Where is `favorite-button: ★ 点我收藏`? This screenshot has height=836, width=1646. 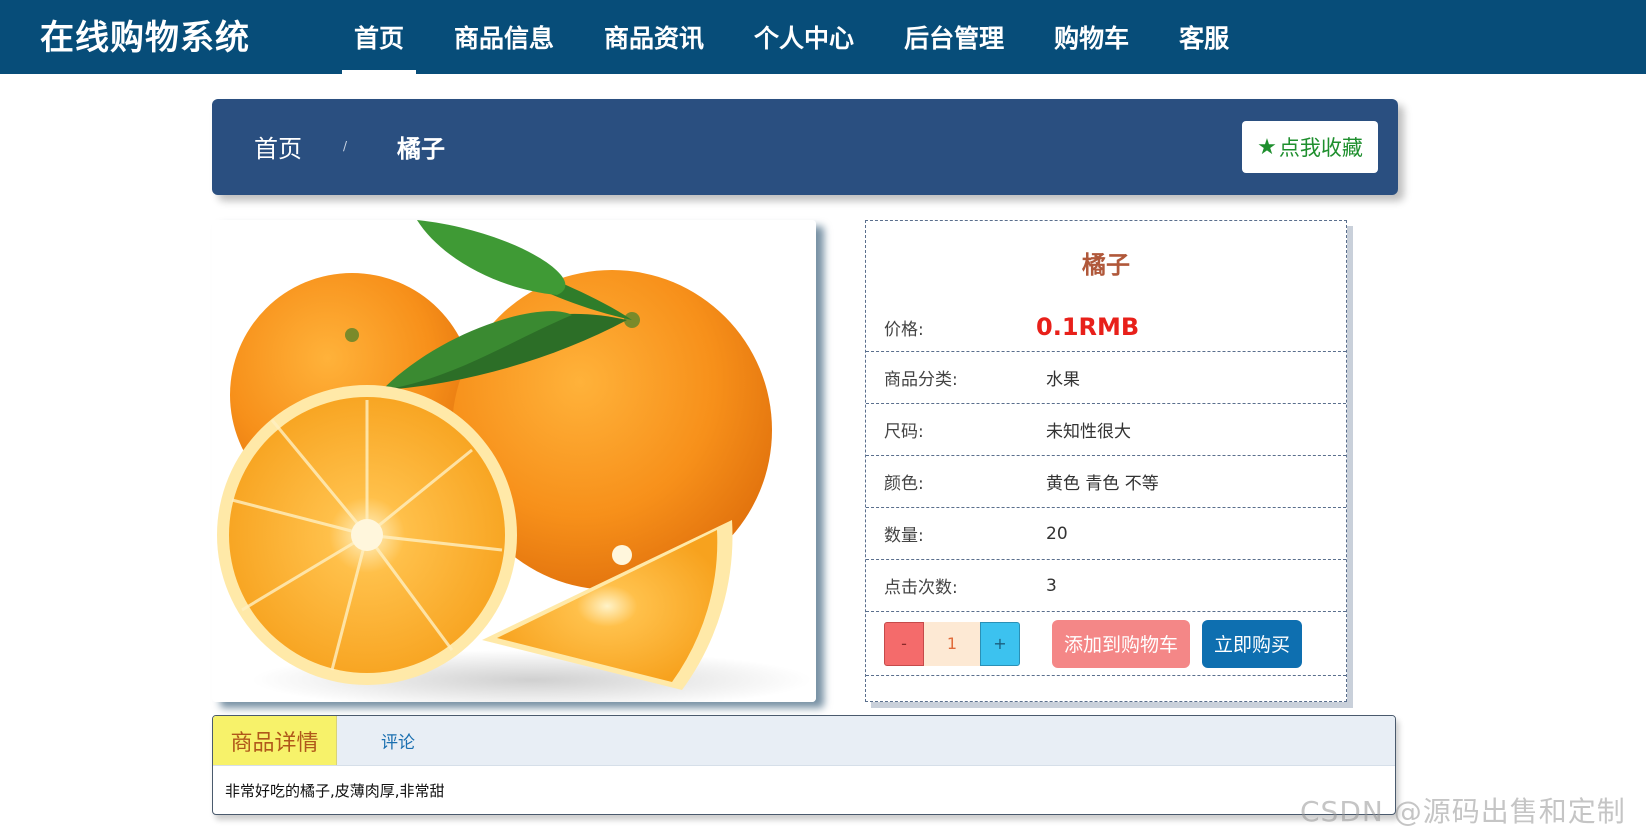 favorite-button: ★ 点我收藏 is located at coordinates (1310, 147).